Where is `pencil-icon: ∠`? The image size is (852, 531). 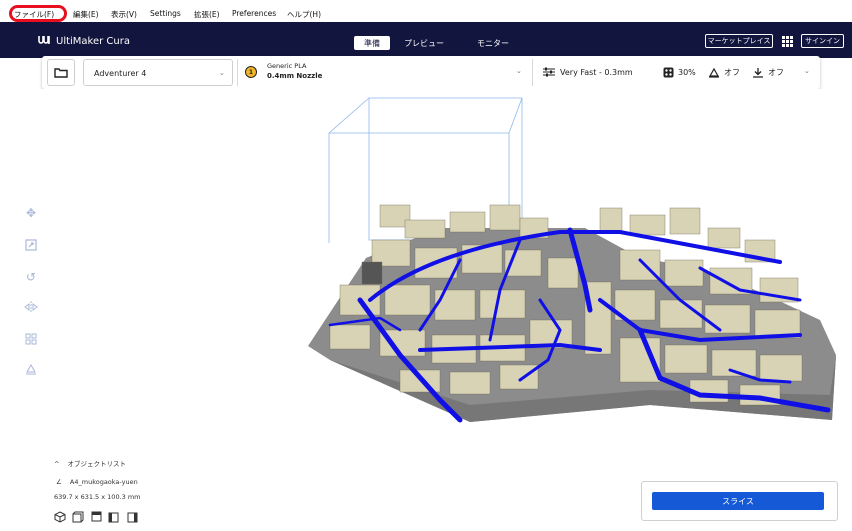 pencil-icon: ∠ is located at coordinates (59, 482).